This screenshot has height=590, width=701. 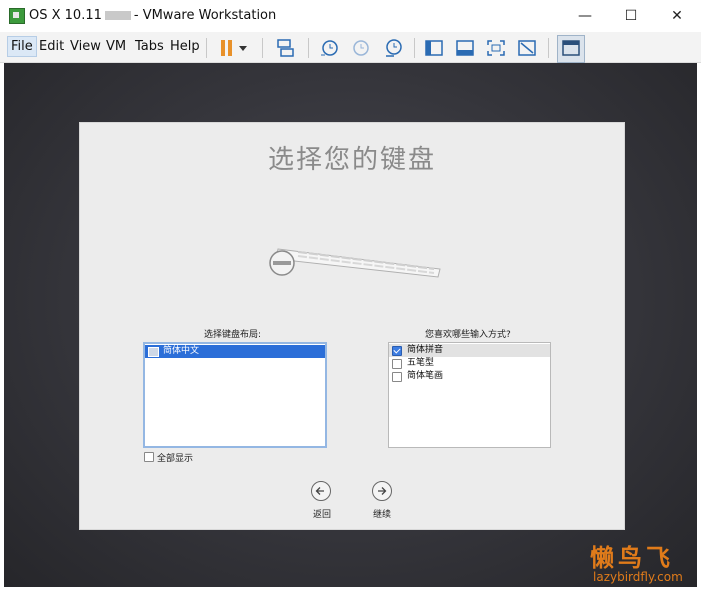 I want to click on checked-checkbox-icon, so click(x=397, y=351).